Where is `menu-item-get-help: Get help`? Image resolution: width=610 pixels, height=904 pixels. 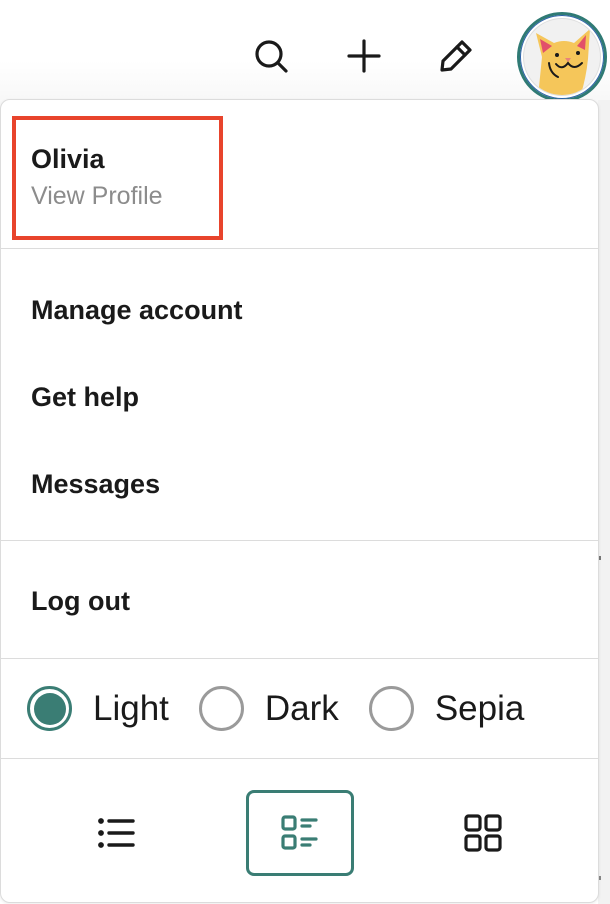
menu-item-get-help: Get help is located at coordinates (299, 397).